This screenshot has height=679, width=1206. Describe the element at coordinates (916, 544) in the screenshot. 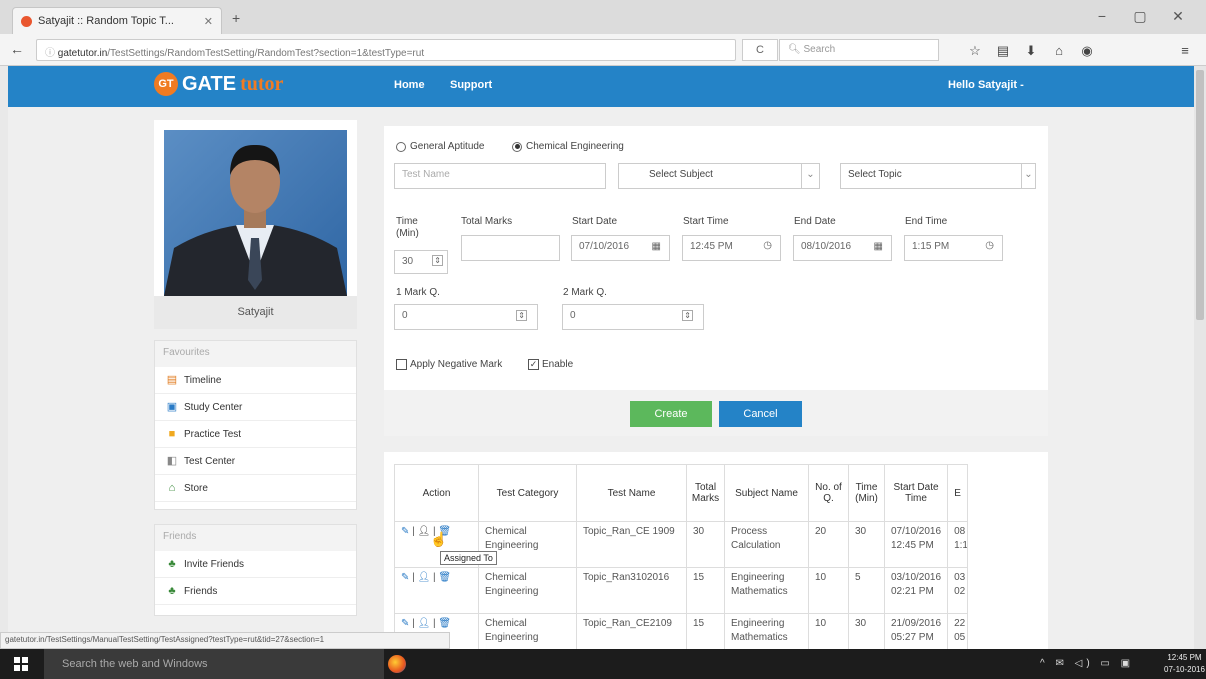

I see `start-cell: 07/10/2016 12:45 PM` at that location.